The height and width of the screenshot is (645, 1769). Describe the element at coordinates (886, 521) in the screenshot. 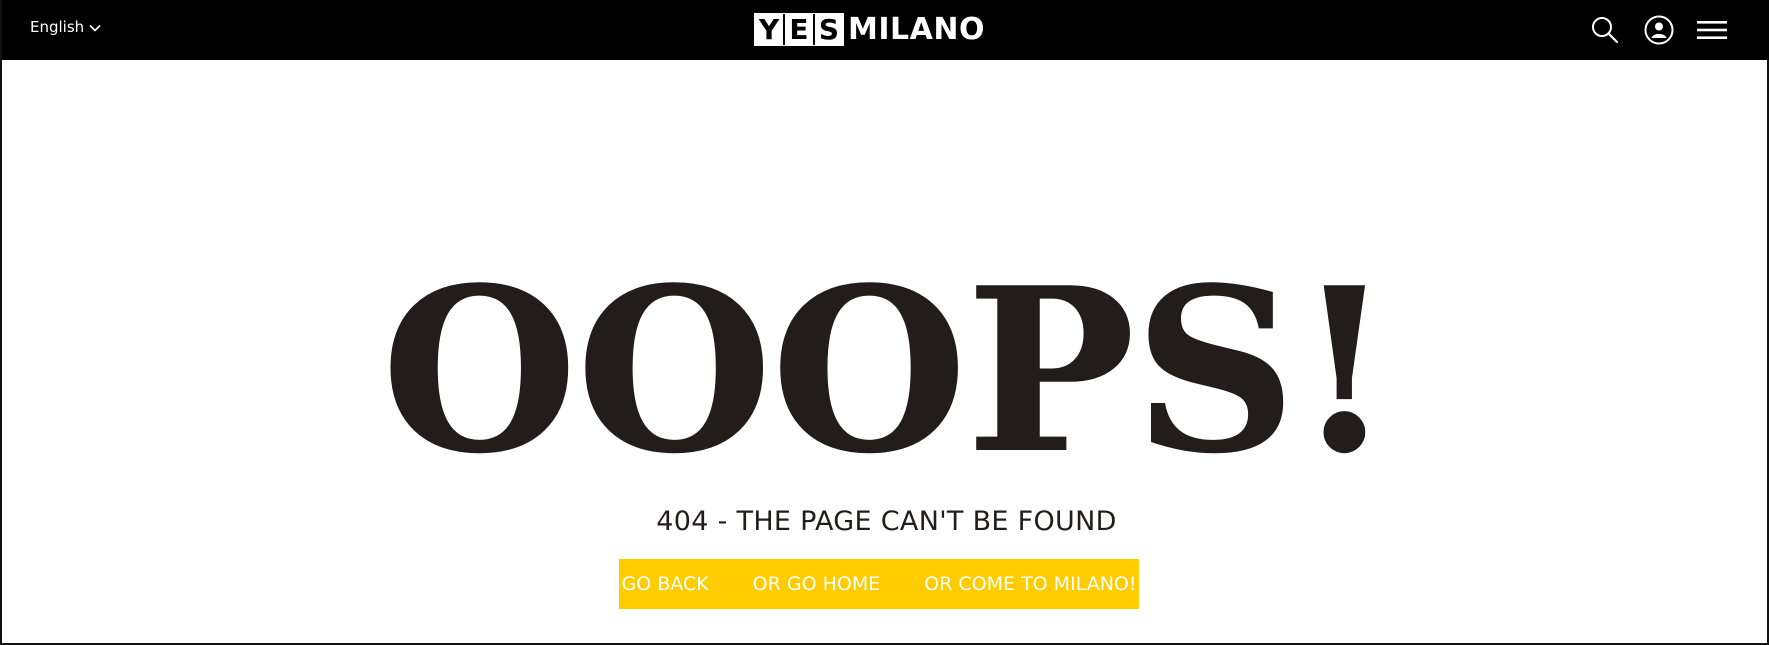

I see `error-subtitle: 404 - THE PAGE CAN'T BE FOUND` at that location.